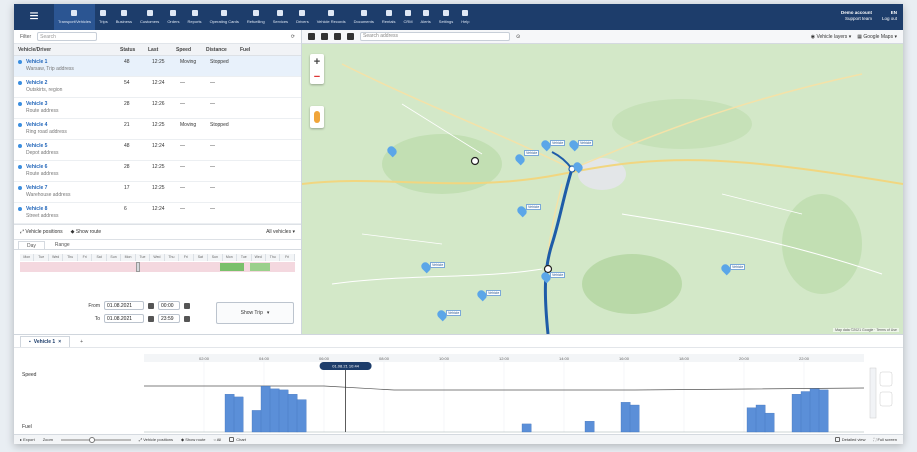 Image resolution: width=917 pixels, height=452 pixels. I want to click on chart-zoom-in-button, so click(886, 379).